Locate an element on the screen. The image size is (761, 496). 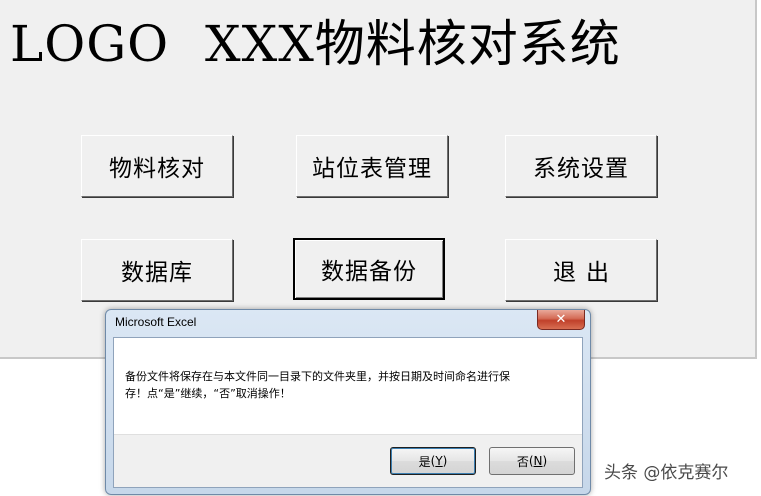
data-backup-button: 数据备份 is located at coordinates (369, 269).